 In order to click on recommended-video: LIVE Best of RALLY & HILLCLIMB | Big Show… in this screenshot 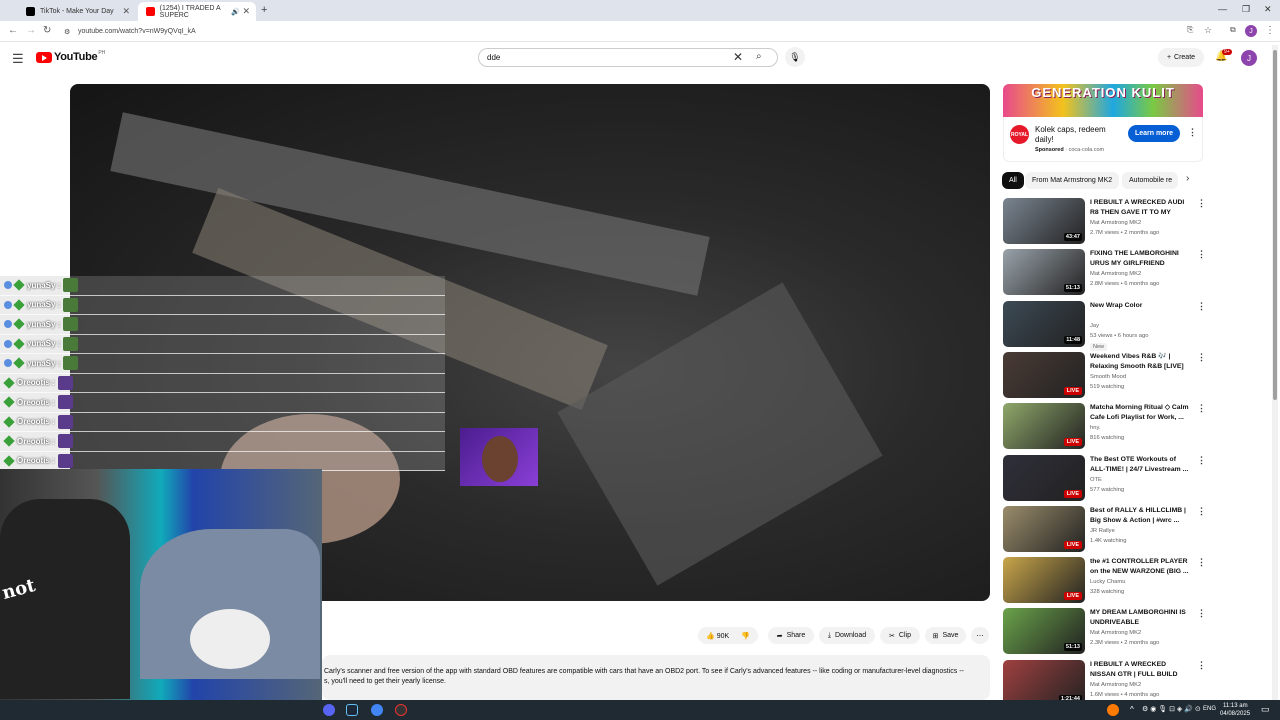, I will do `click(1104, 530)`.